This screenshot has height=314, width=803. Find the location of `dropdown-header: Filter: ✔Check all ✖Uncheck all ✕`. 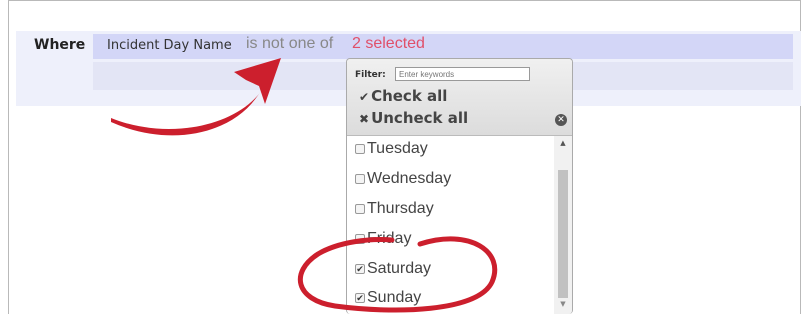

dropdown-header: Filter: ✔Check all ✖Uncheck all ✕ is located at coordinates (459, 97).